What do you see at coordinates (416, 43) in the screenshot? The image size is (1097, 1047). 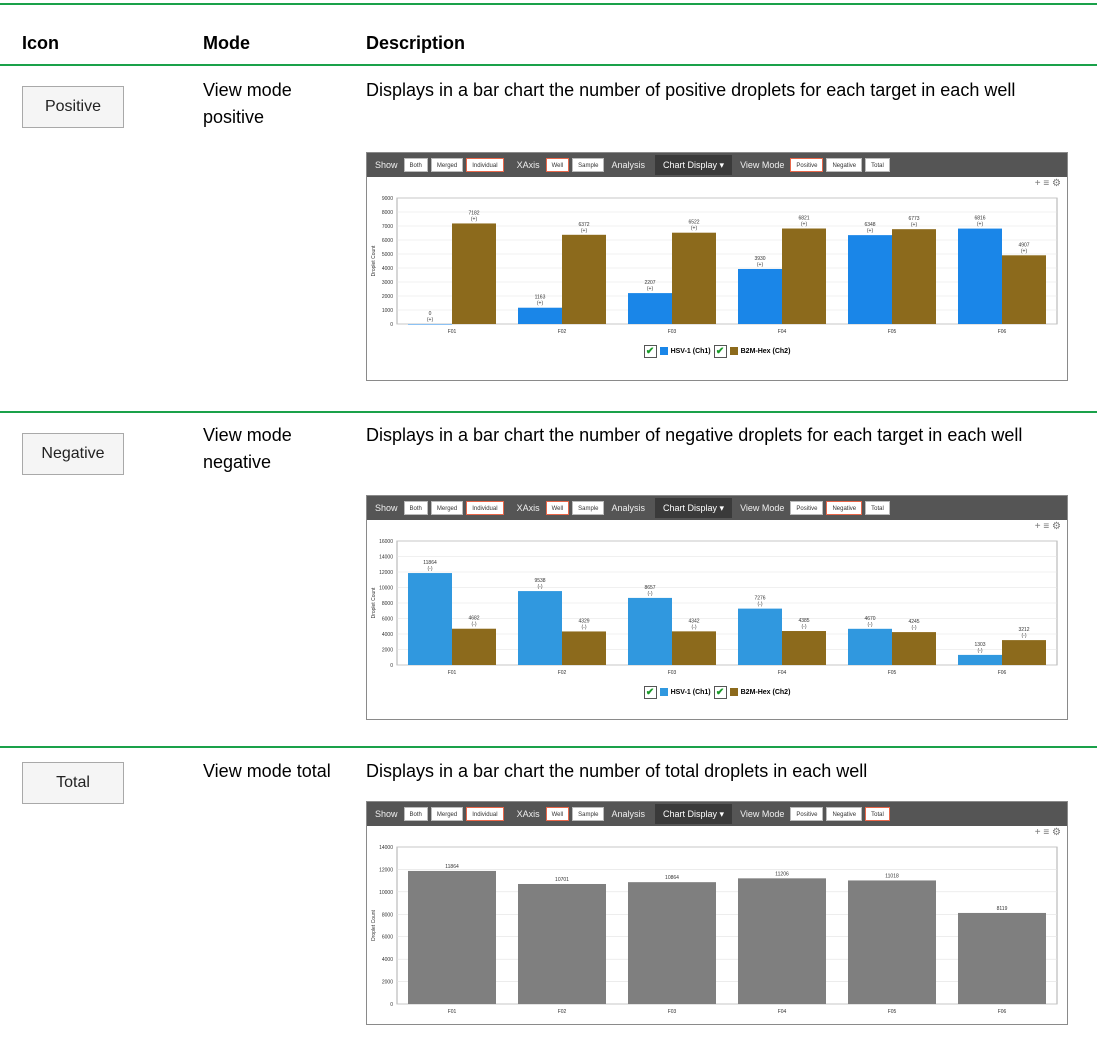 I see `header-description: Description` at bounding box center [416, 43].